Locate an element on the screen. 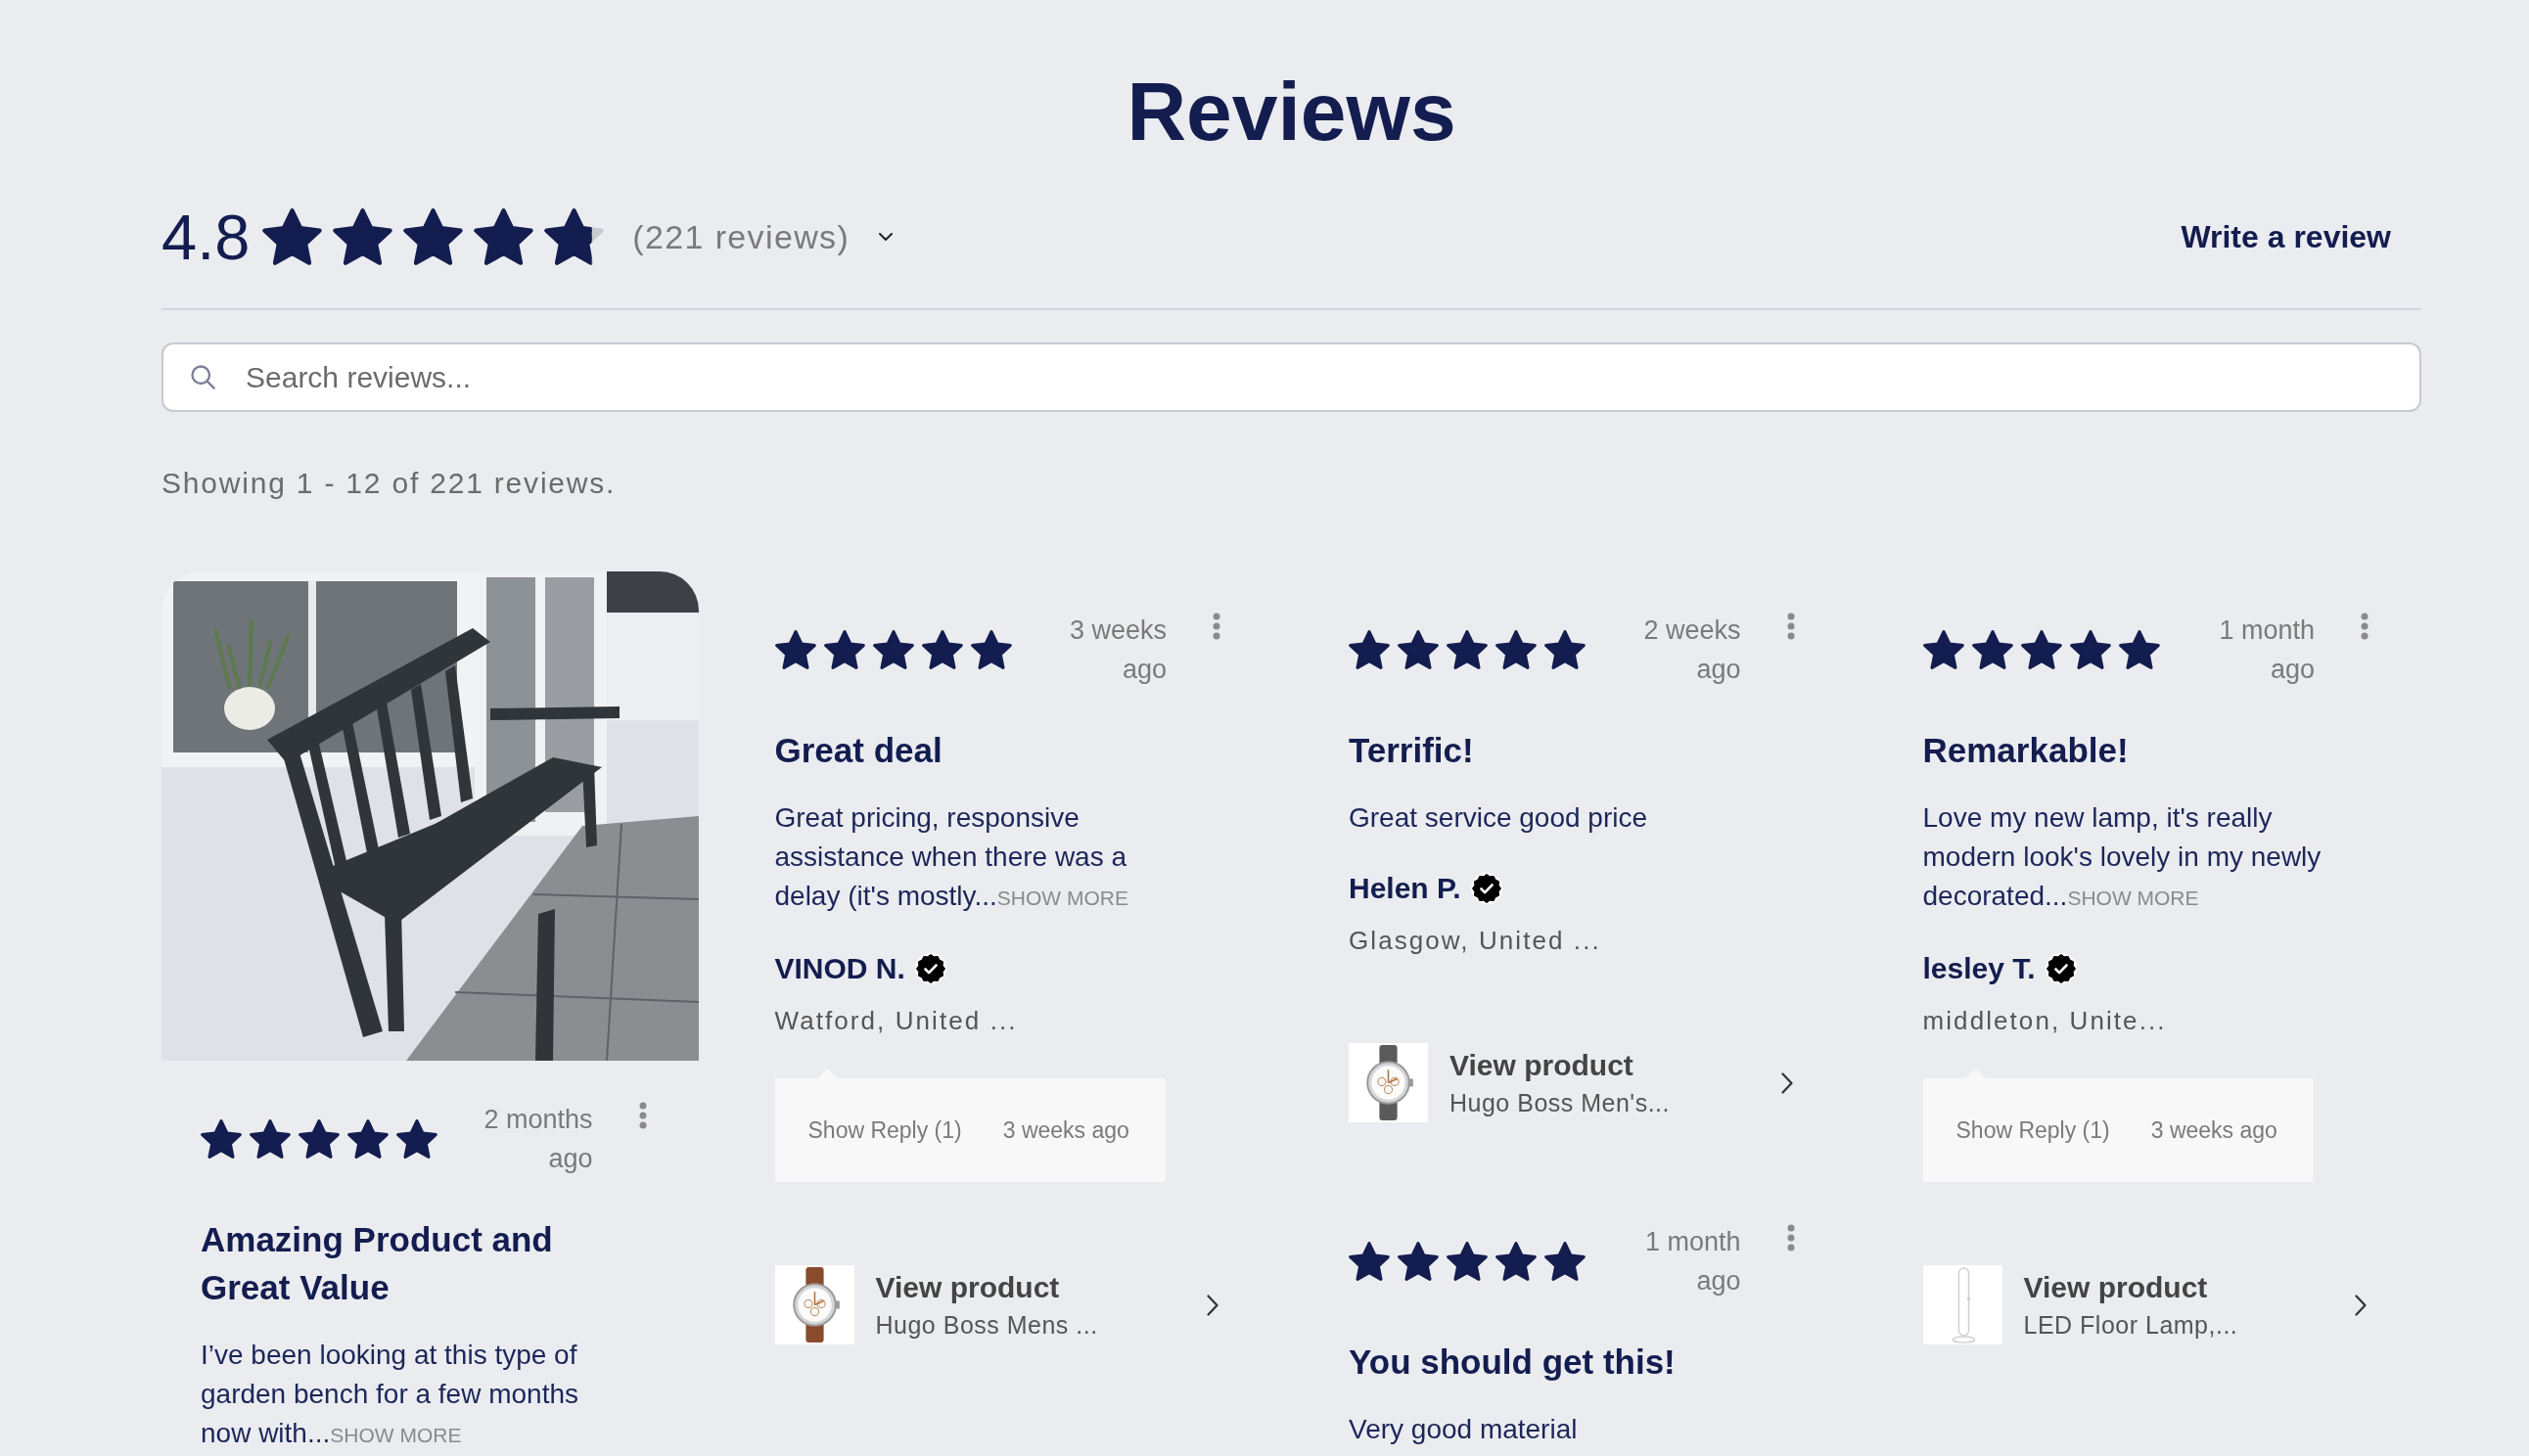 This screenshot has height=1456, width=2529. review-text: Great service good price is located at coordinates (1499, 818).